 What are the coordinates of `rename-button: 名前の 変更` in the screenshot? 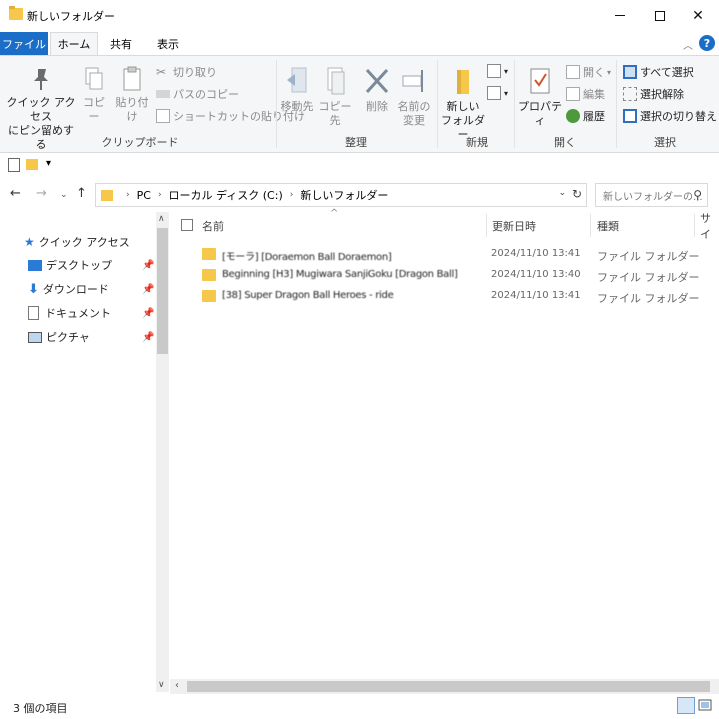 It's located at (414, 97).